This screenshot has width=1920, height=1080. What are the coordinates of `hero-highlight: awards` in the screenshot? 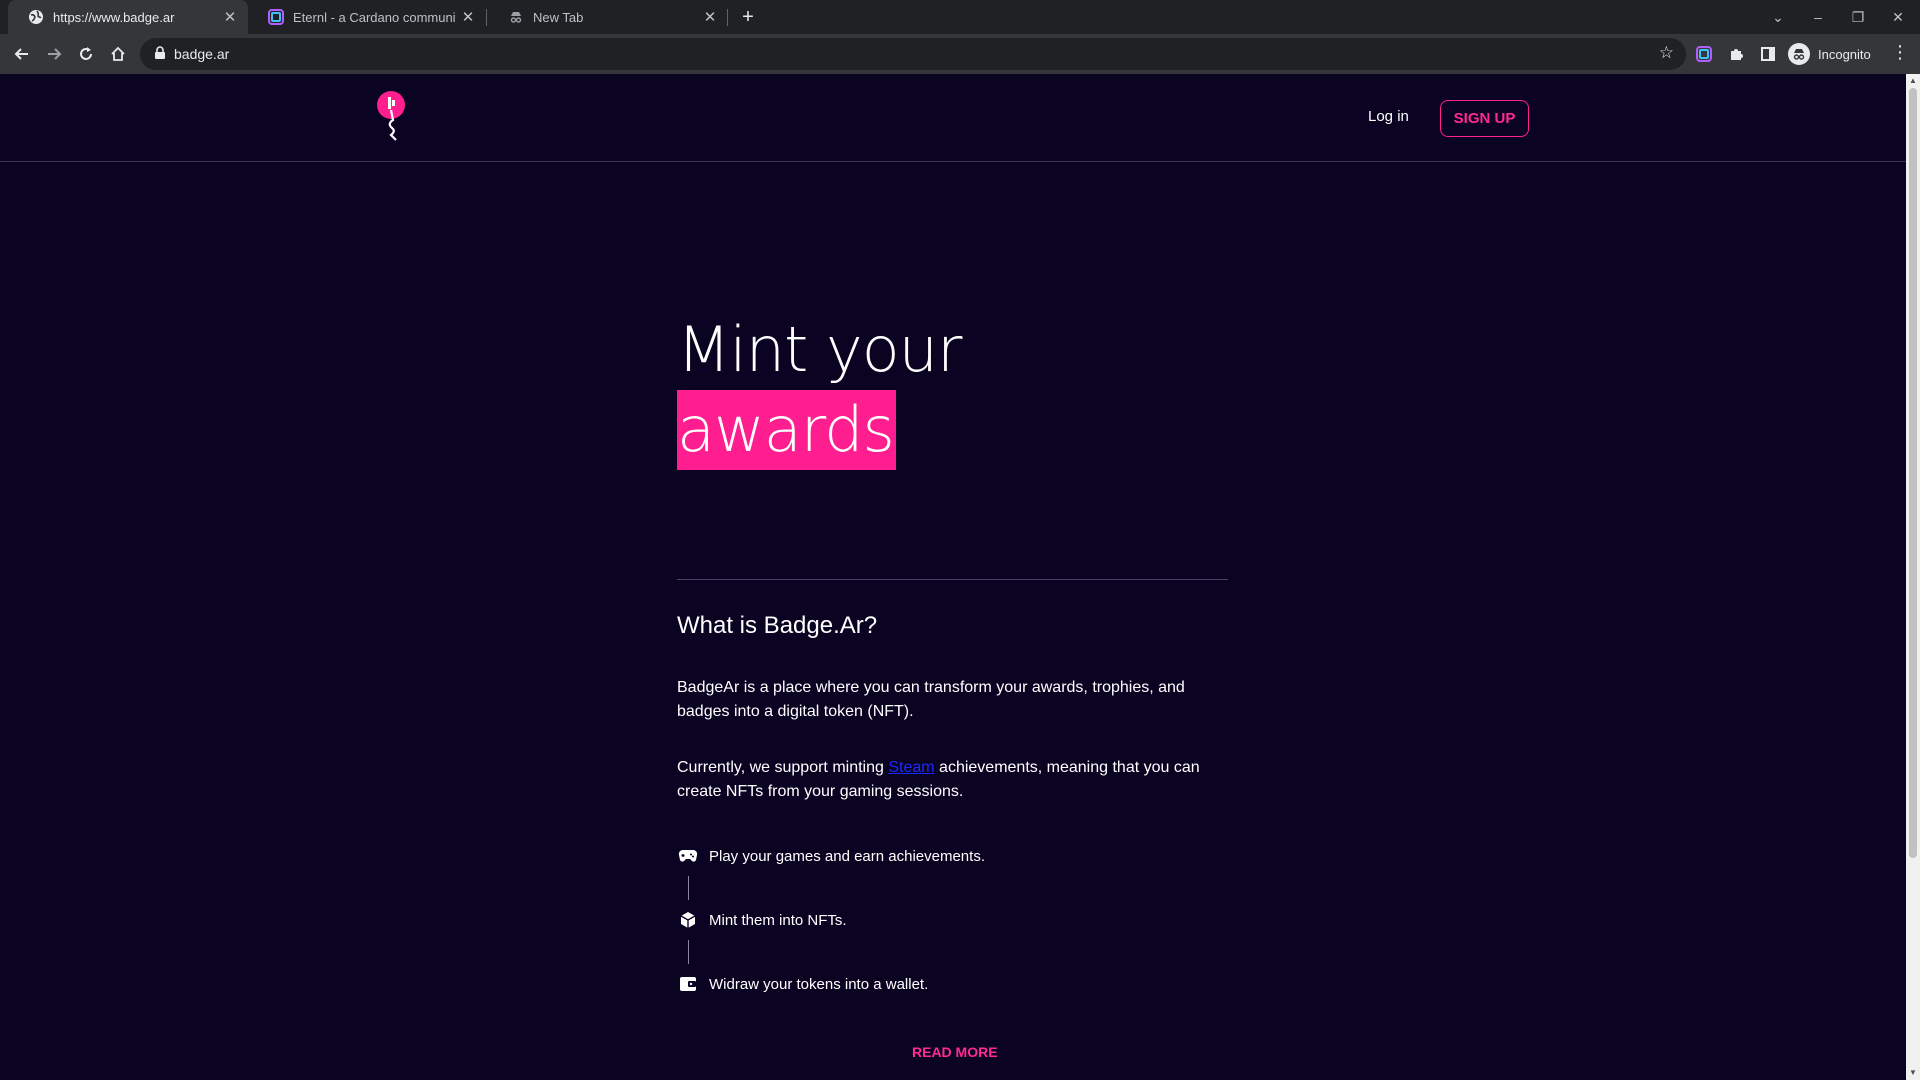 It's located at (786, 430).